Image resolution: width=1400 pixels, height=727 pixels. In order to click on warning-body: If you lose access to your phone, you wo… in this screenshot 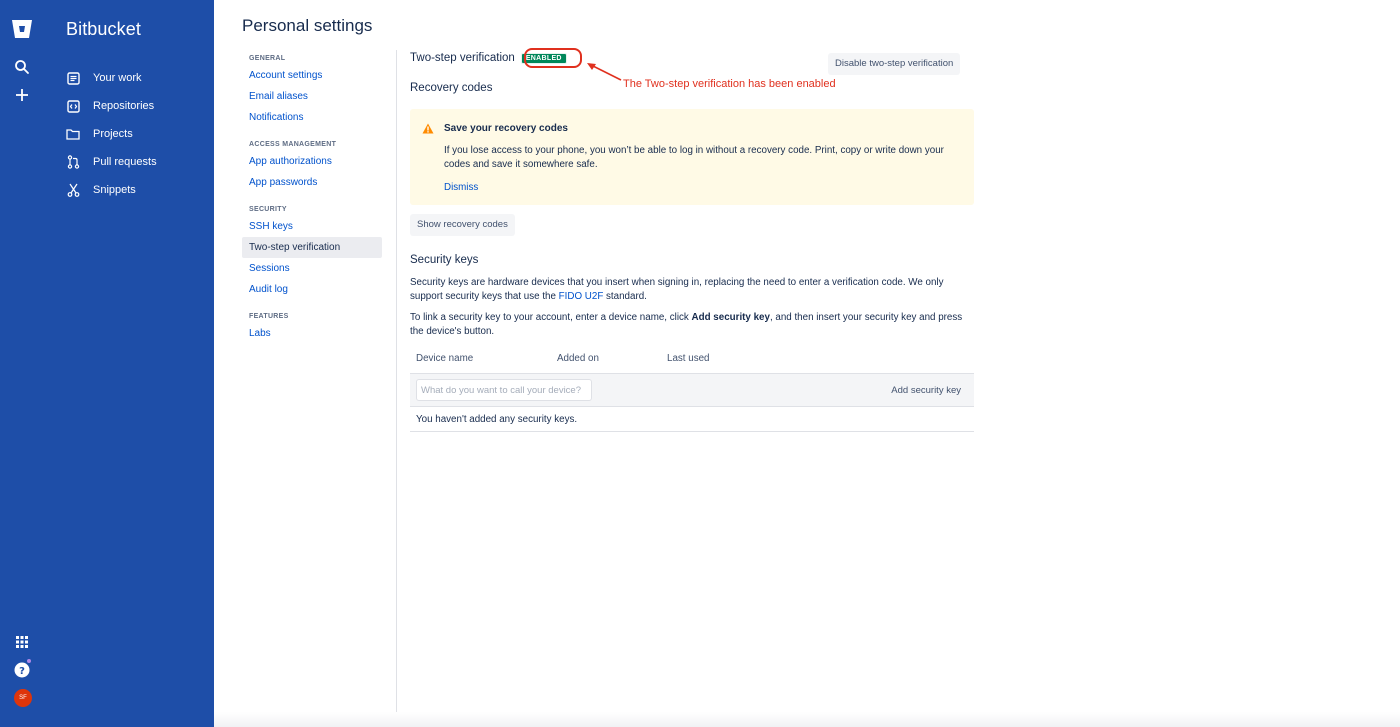, I will do `click(694, 157)`.